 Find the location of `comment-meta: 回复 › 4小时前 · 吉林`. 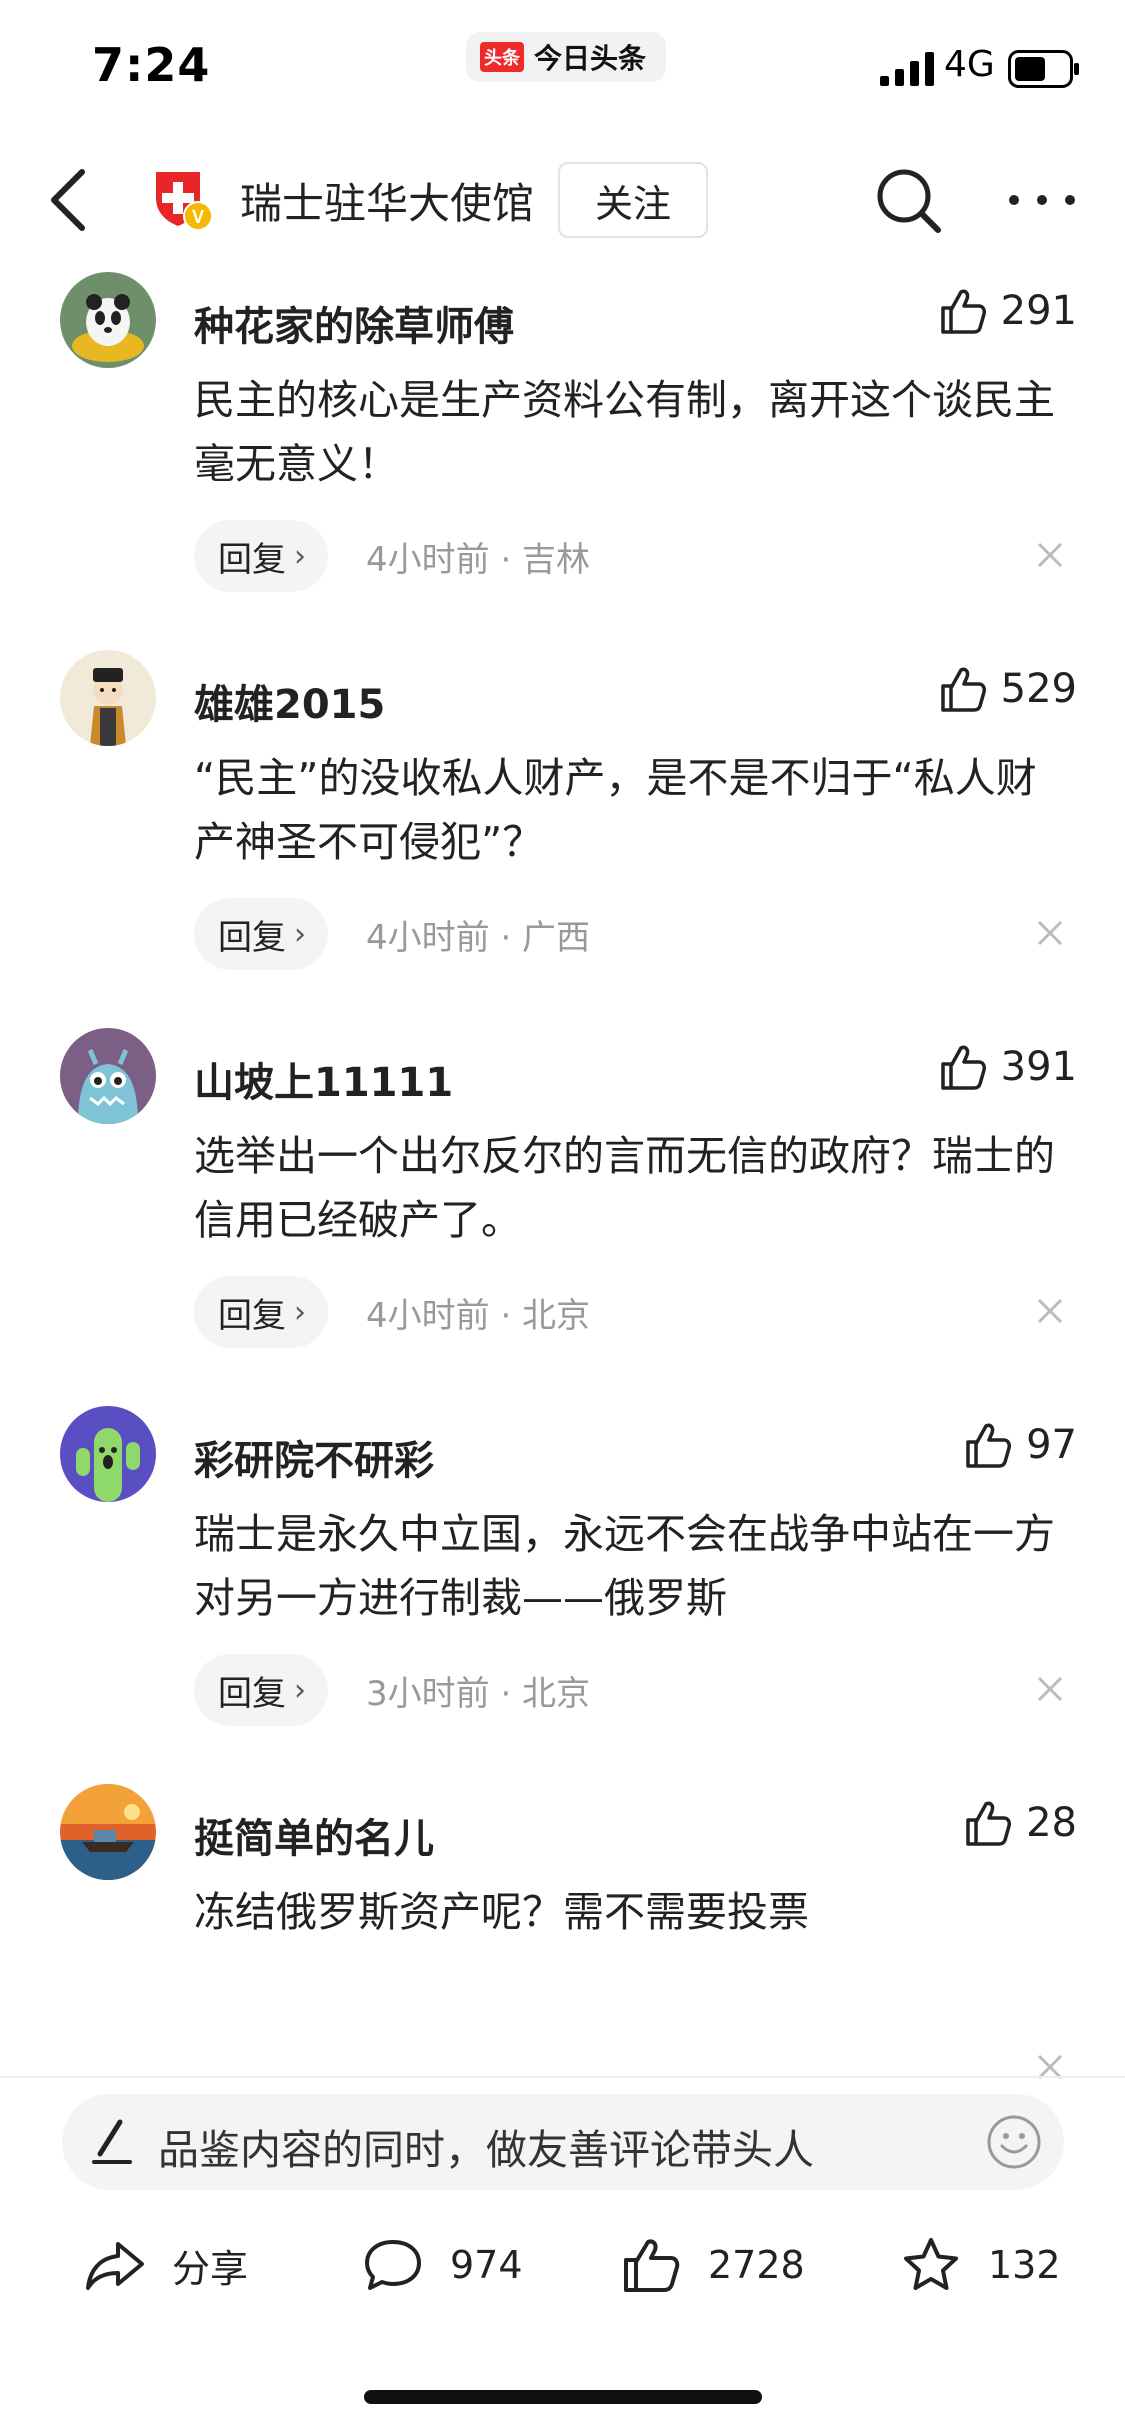

comment-meta: 回复 › 4小时前 · 吉林 is located at coordinates (392, 556).